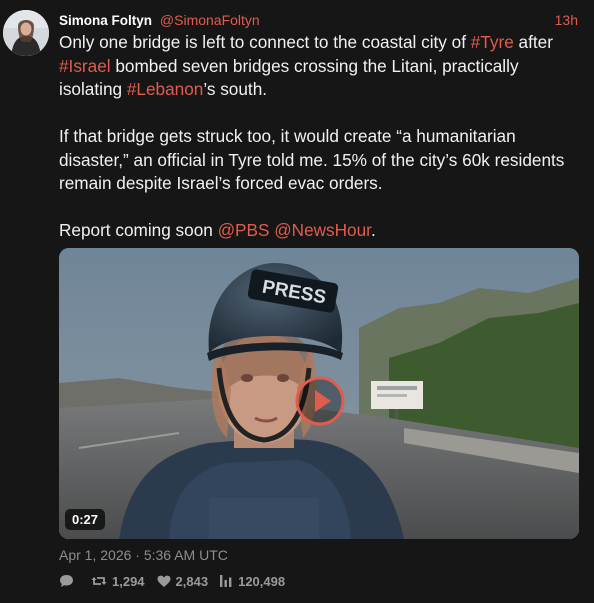  Describe the element at coordinates (492, 42) in the screenshot. I see `hashtag-link: #Tyre` at that location.